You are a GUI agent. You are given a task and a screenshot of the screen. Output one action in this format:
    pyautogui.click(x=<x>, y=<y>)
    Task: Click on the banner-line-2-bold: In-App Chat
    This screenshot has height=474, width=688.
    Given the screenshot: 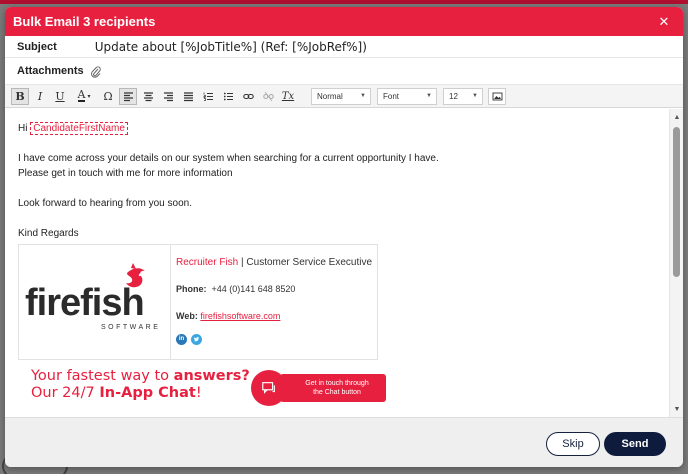 What is the action you would take?
    pyautogui.click(x=147, y=393)
    